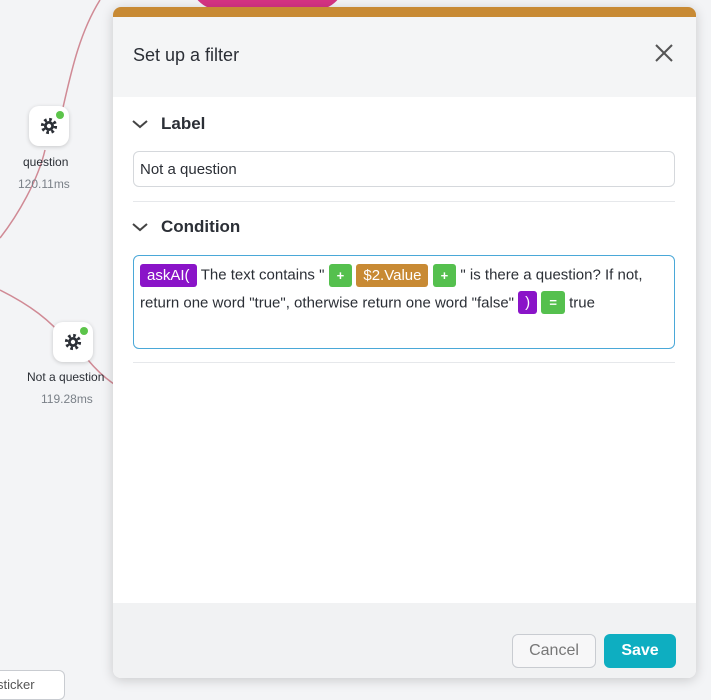 Image resolution: width=711 pixels, height=700 pixels. I want to click on save-button: Save, so click(640, 651).